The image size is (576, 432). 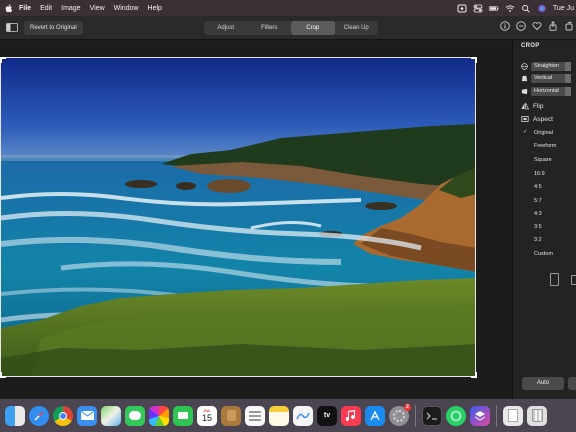 What do you see at coordinates (568, 78) in the screenshot?
I see `vertical-value-field` at bounding box center [568, 78].